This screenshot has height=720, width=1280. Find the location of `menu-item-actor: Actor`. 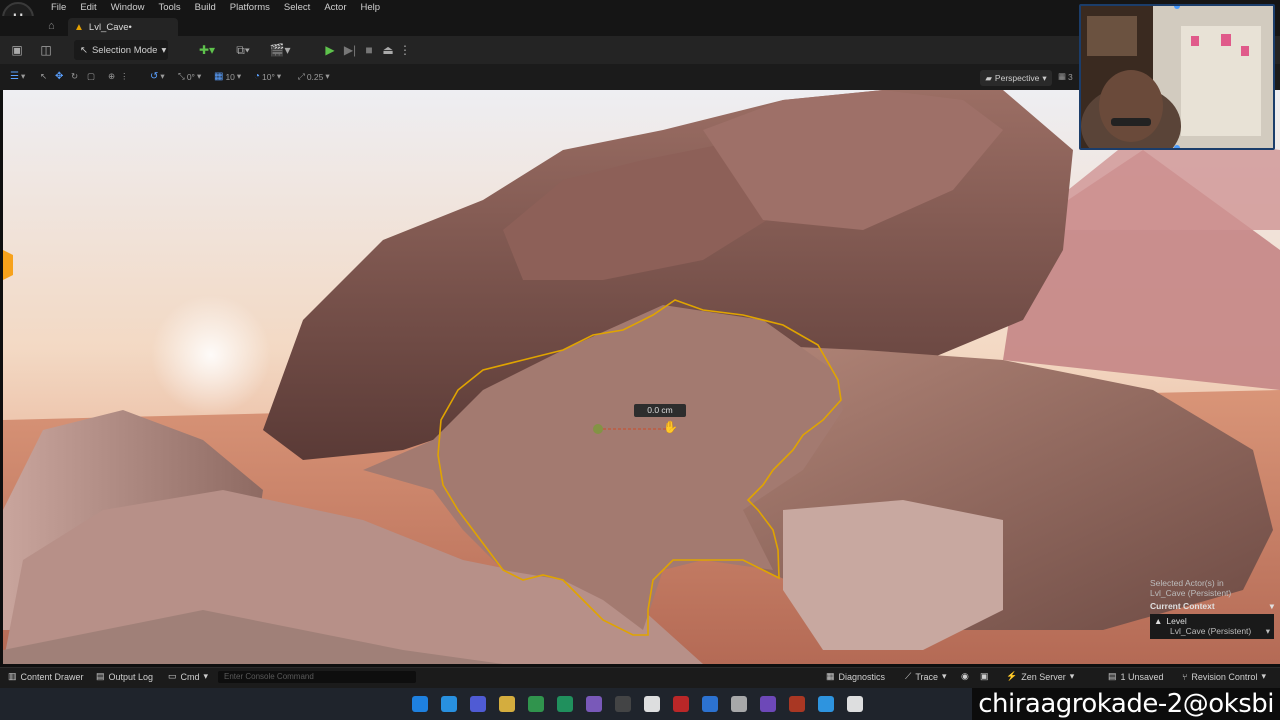

menu-item-actor: Actor is located at coordinates (335, 7).